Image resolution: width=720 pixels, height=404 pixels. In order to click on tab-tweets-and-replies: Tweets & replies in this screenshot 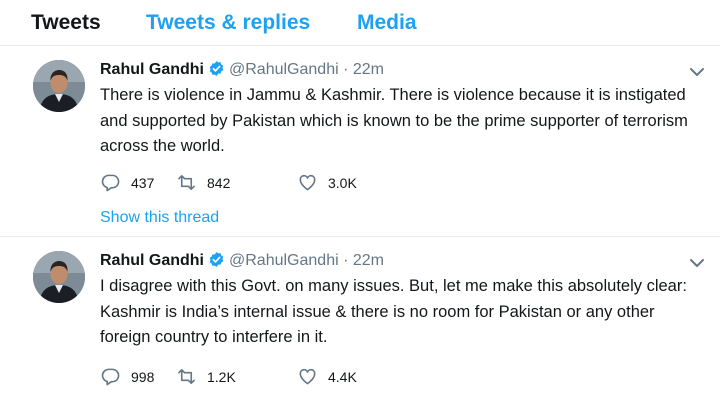, I will do `click(228, 23)`.